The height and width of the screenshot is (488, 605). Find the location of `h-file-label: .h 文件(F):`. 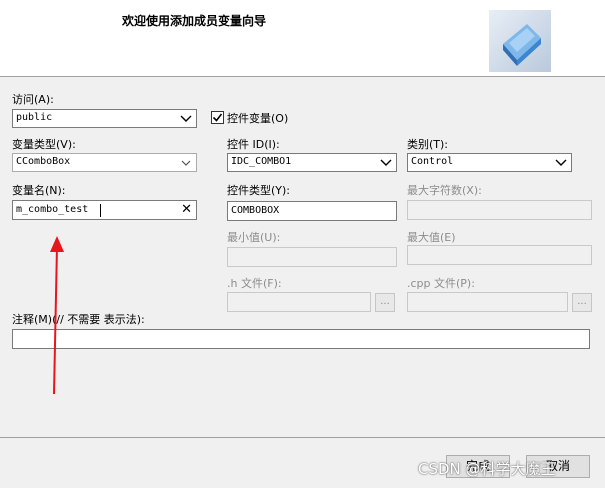

h-file-label: .h 文件(F): is located at coordinates (254, 283).